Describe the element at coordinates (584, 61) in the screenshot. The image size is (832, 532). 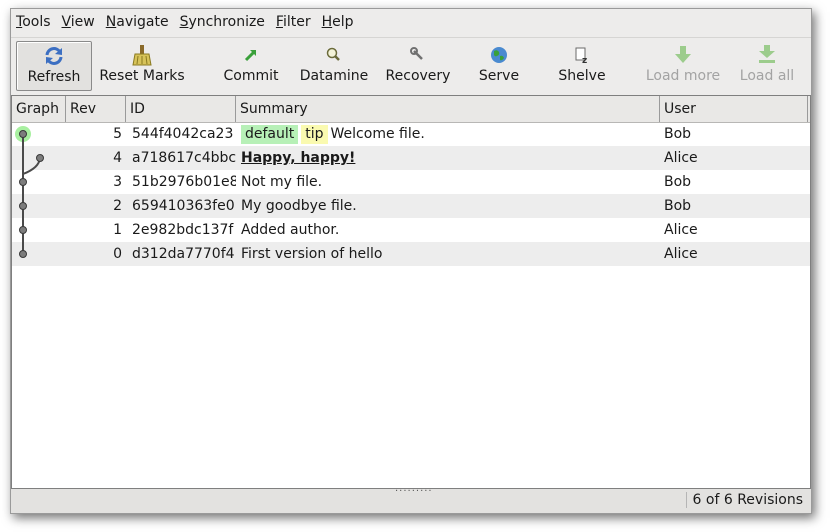
I see `svg-text: z` at that location.